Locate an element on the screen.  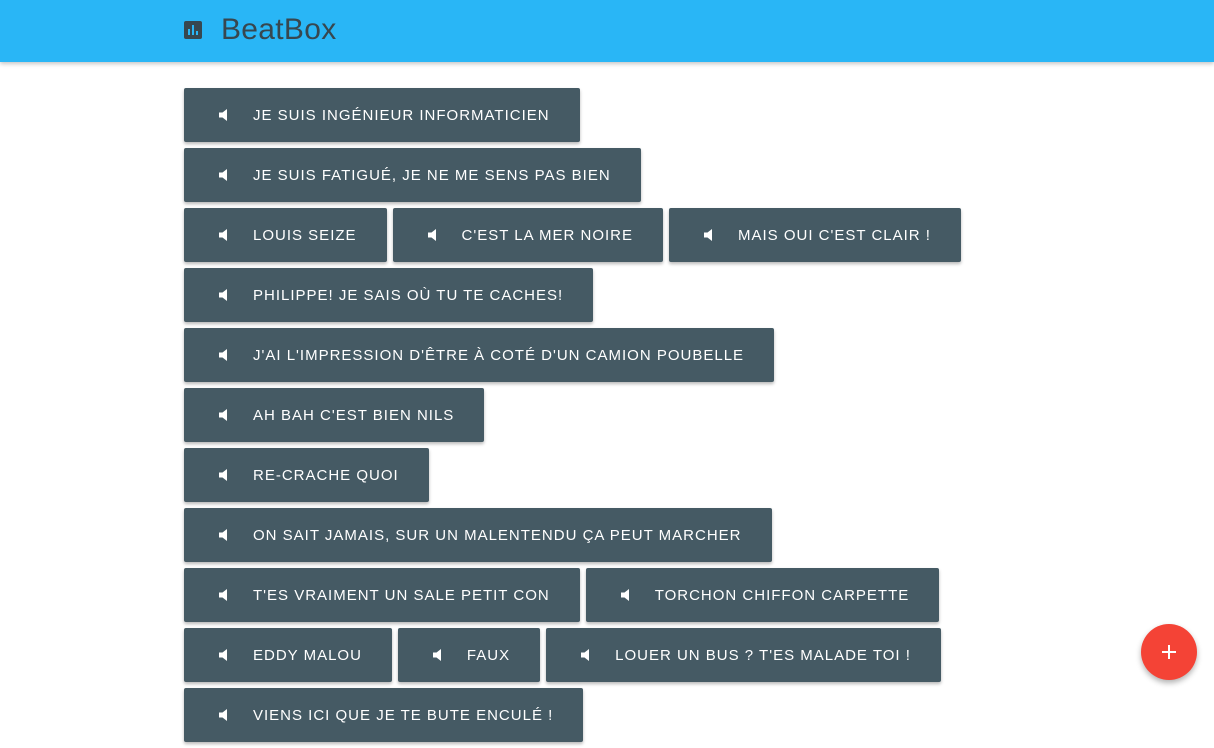
sound-button-label: Louer un bus ? T'es malade toi ! is located at coordinates (763, 655).